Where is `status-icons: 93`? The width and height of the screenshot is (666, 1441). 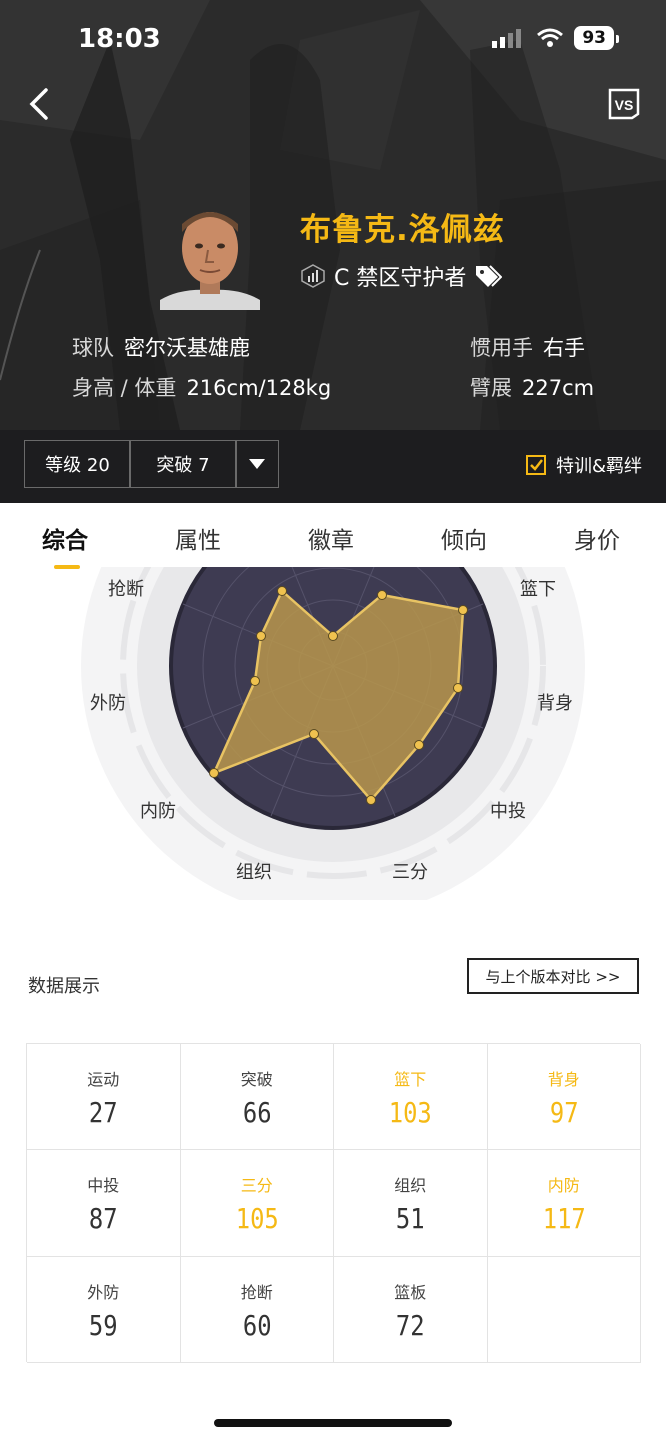 status-icons: 93 is located at coordinates (555, 38).